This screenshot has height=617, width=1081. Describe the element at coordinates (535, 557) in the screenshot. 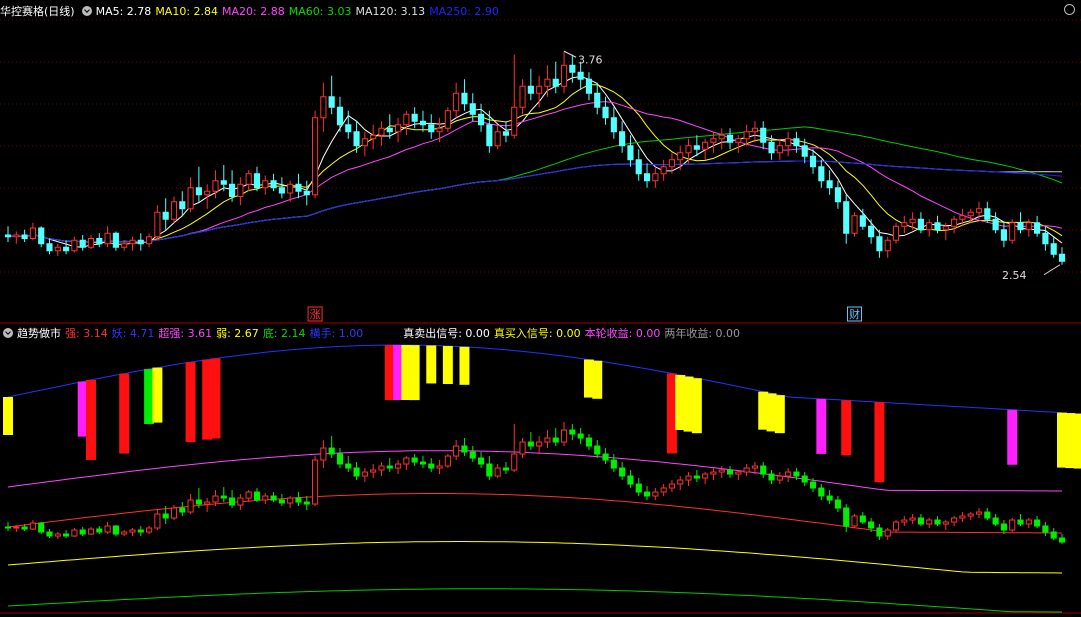

I see `weak-line` at that location.